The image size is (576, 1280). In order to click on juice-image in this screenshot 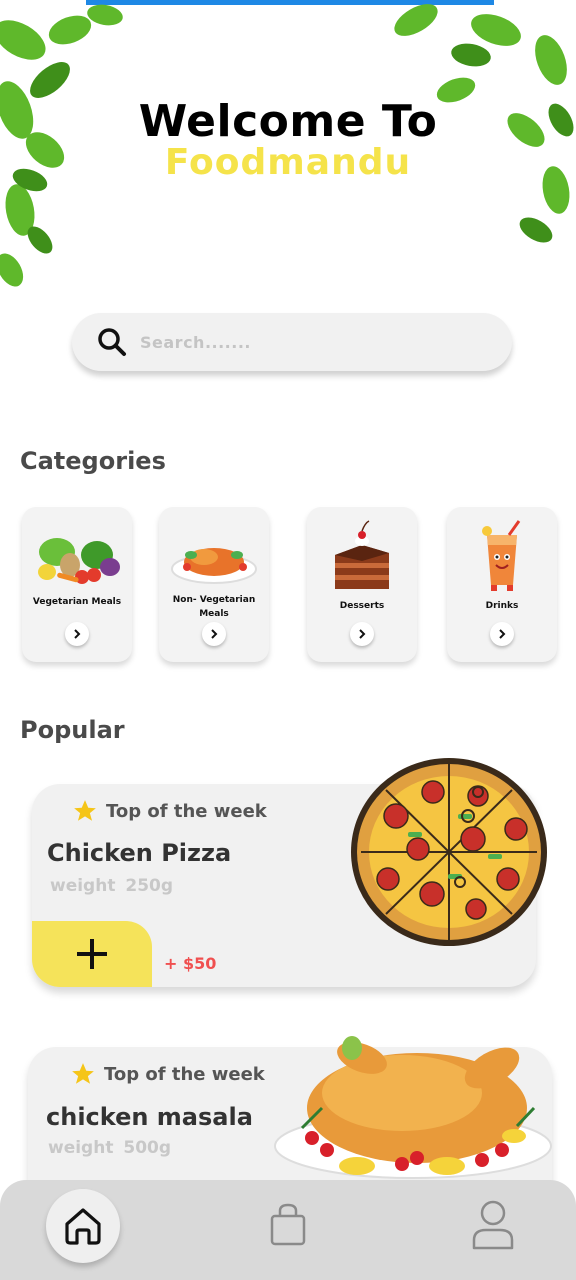, I will do `click(501, 555)`.